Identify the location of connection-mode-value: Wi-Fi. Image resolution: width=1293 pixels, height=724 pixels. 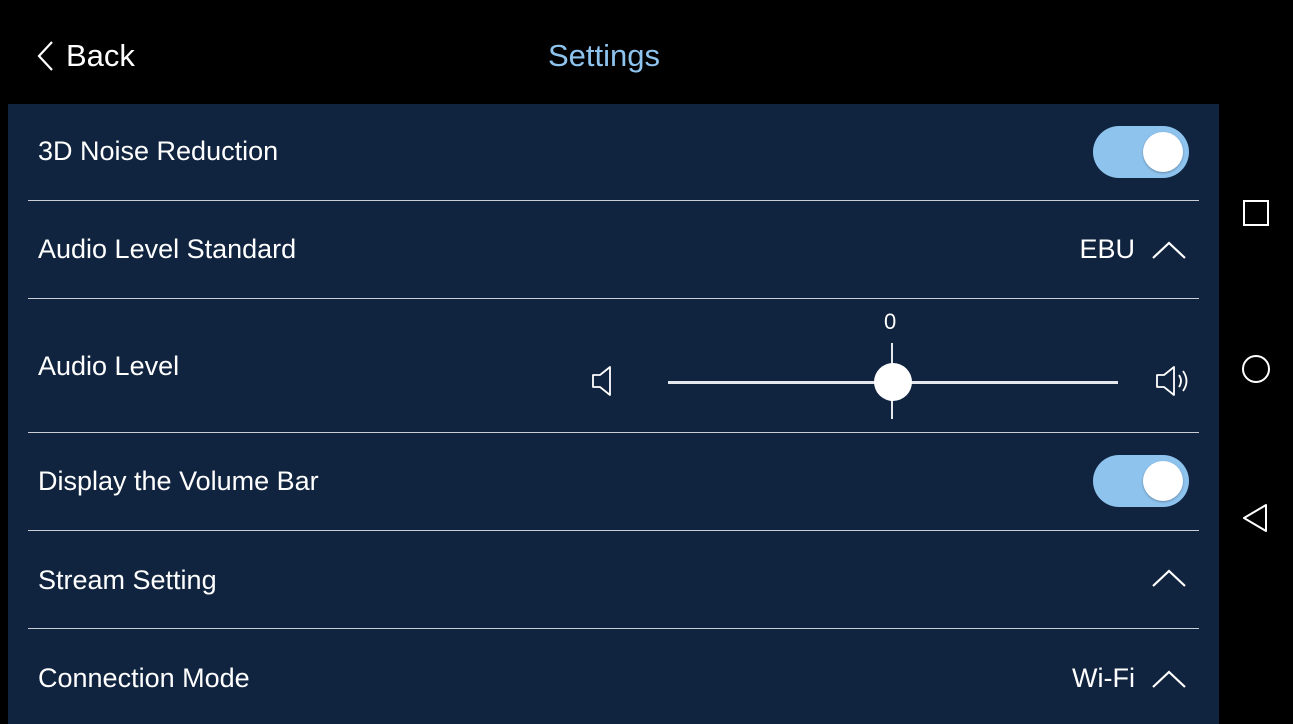
(1103, 678).